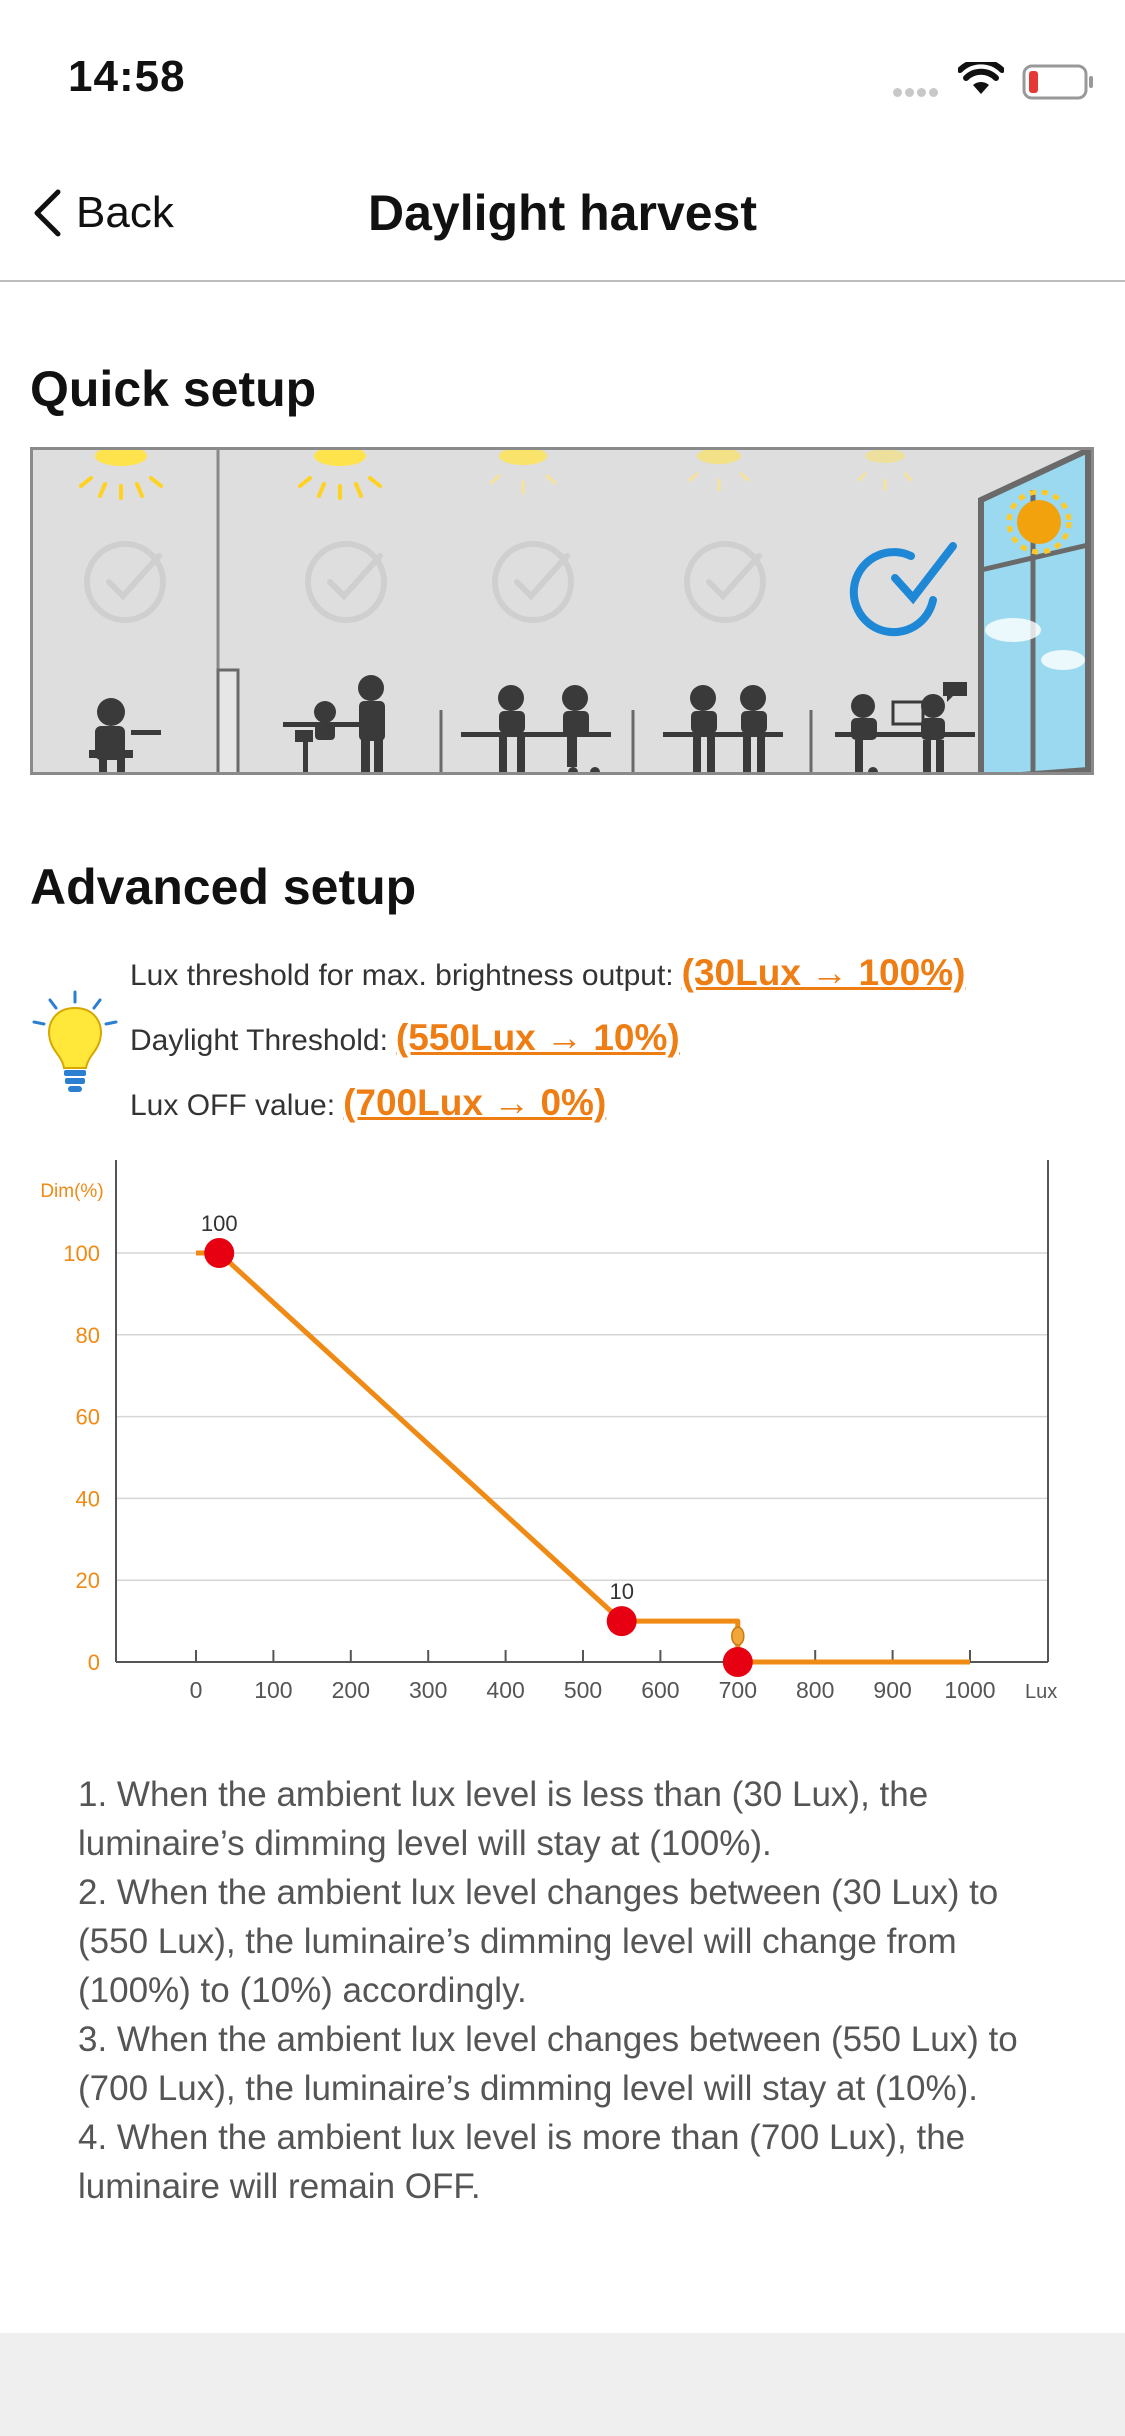 The image size is (1125, 2436). Describe the element at coordinates (173, 389) in the screenshot. I see `quick-setup-title: Quick setup` at that location.